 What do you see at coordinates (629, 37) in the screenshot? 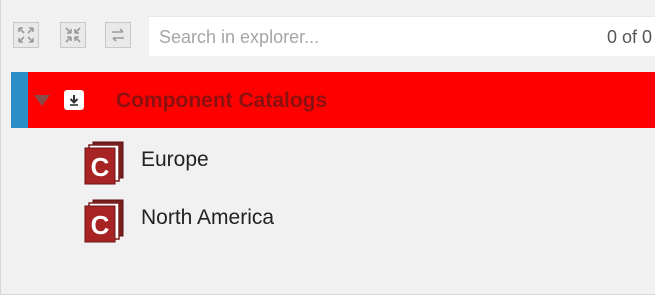
I see `search-result-count: 0 of 0` at bounding box center [629, 37].